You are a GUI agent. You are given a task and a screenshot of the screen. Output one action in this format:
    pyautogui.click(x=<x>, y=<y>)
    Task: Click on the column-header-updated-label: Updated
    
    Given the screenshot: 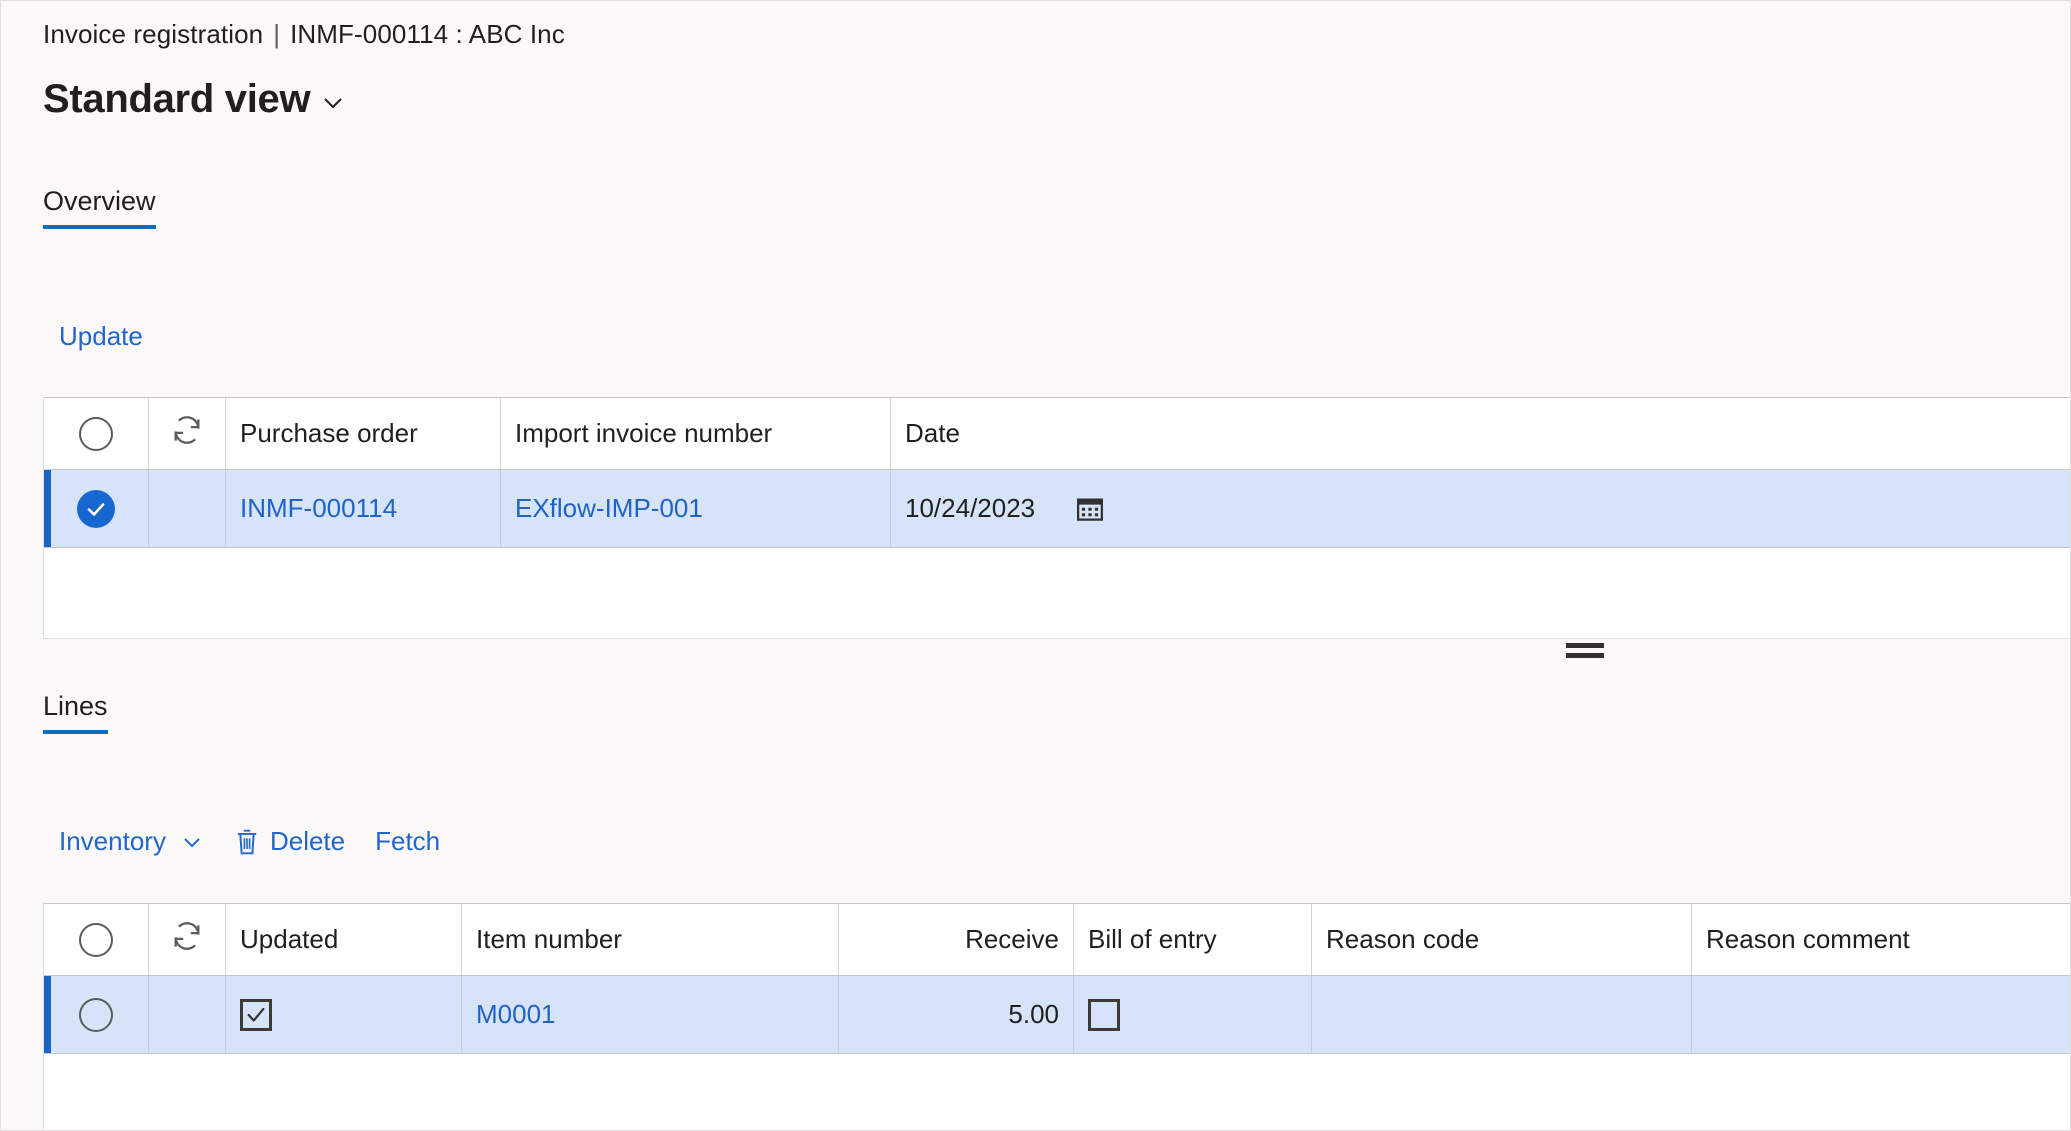 What is the action you would take?
    pyautogui.click(x=289, y=939)
    